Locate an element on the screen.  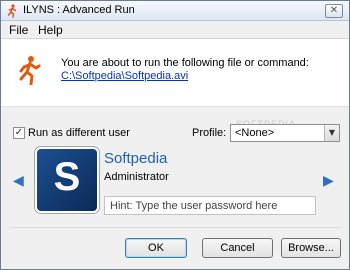
profile-label: Profile: is located at coordinates (209, 133).